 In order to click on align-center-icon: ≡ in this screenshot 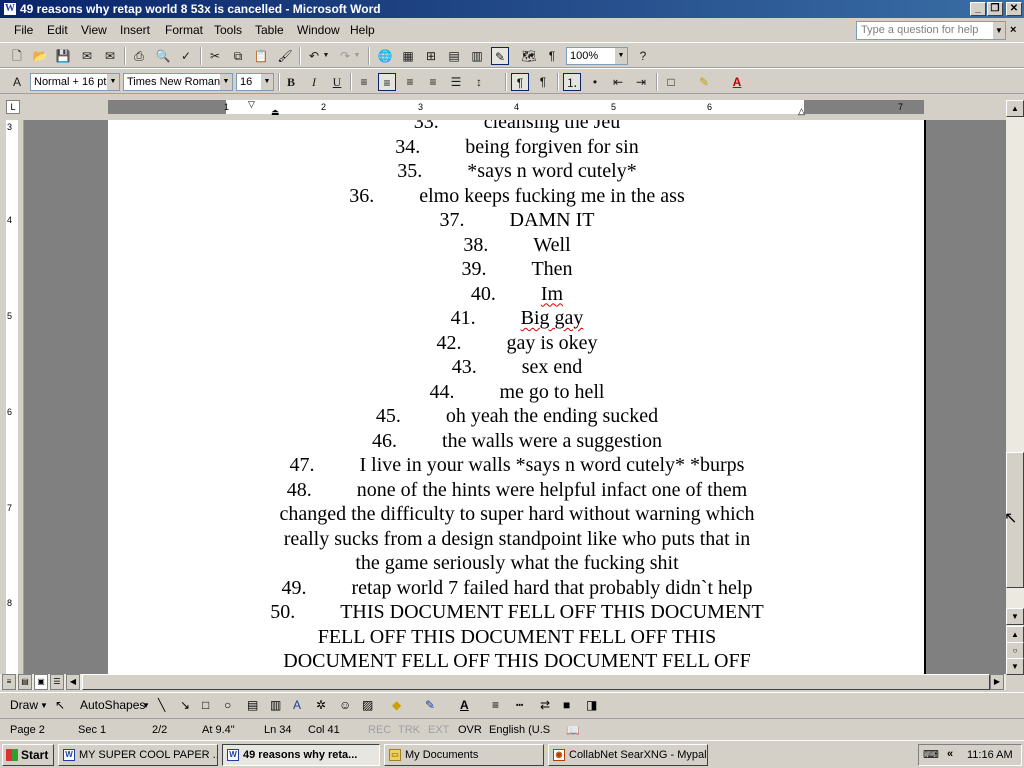, I will do `click(387, 82)`.